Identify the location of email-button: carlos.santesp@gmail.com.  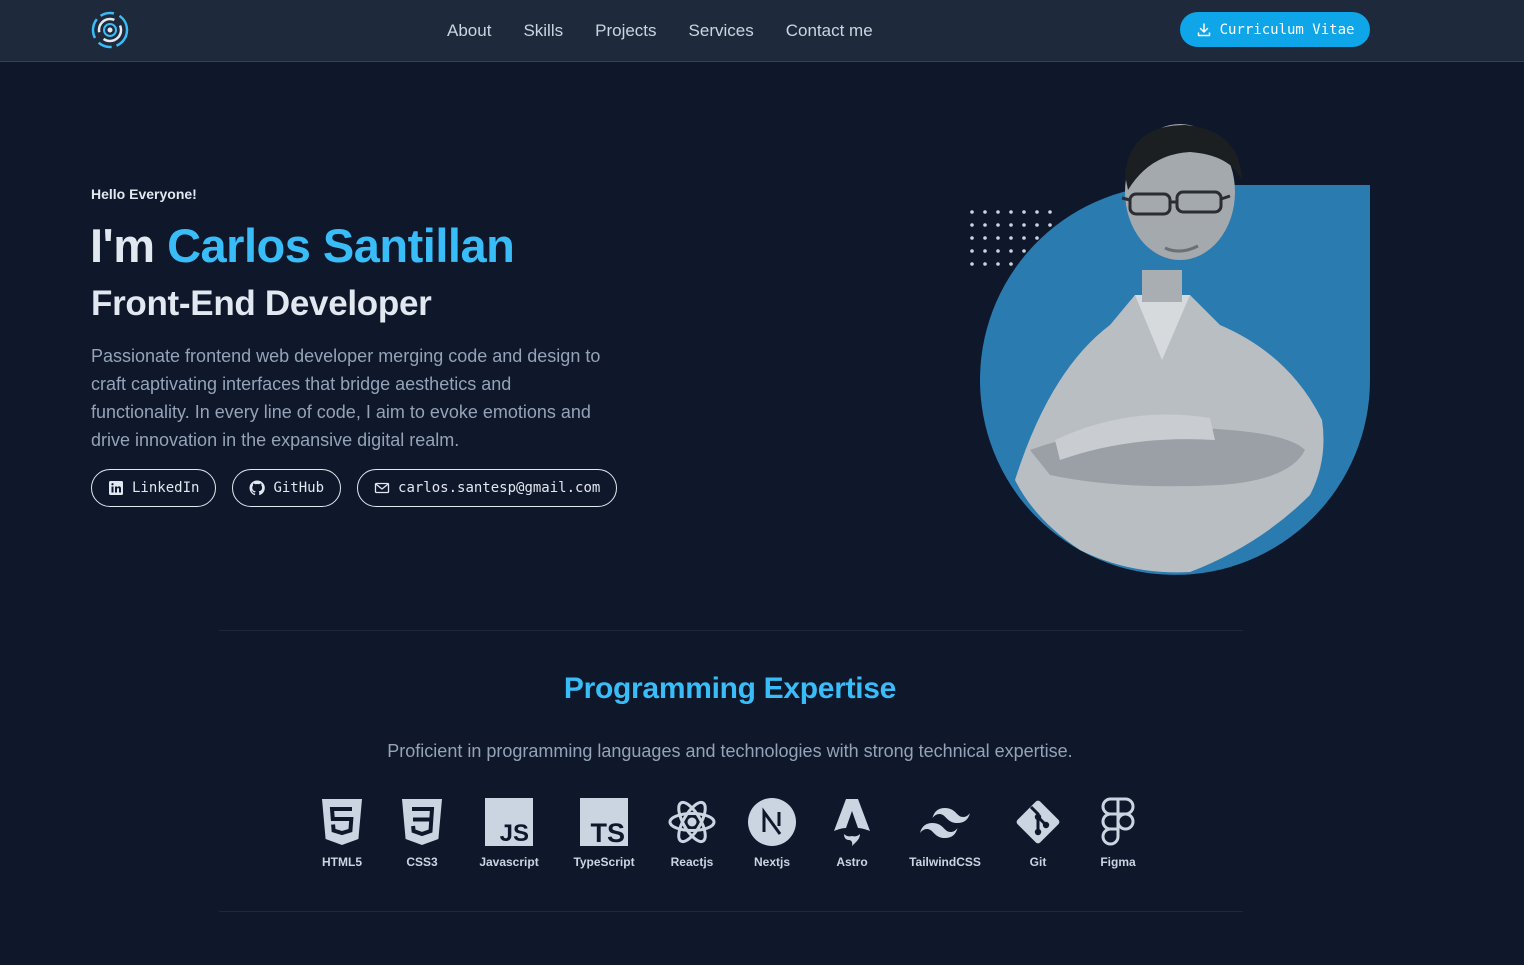
(487, 488).